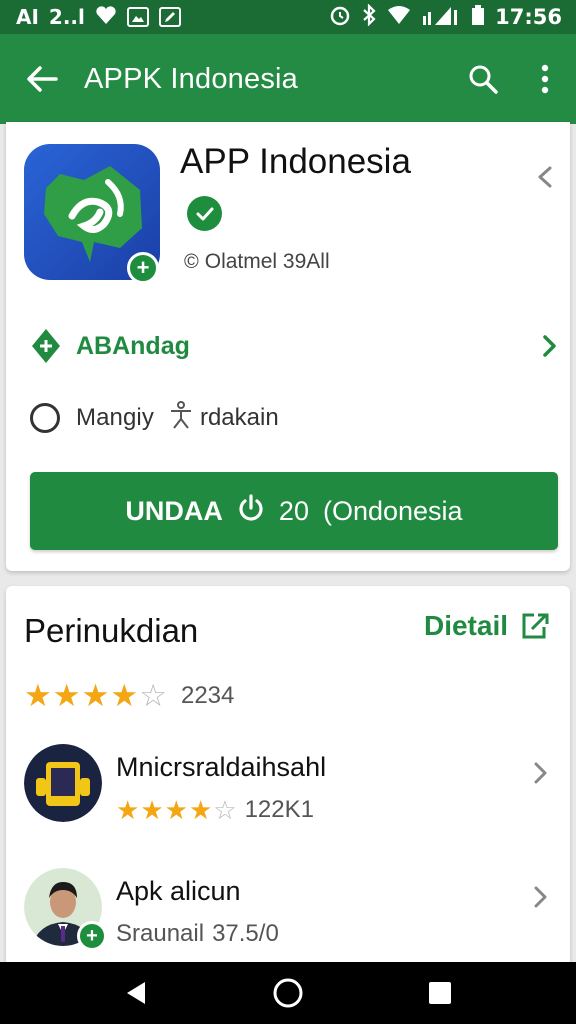 This screenshot has height=1024, width=576. Describe the element at coordinates (295, 161) in the screenshot. I see `app-name: APP Indonesia` at that location.